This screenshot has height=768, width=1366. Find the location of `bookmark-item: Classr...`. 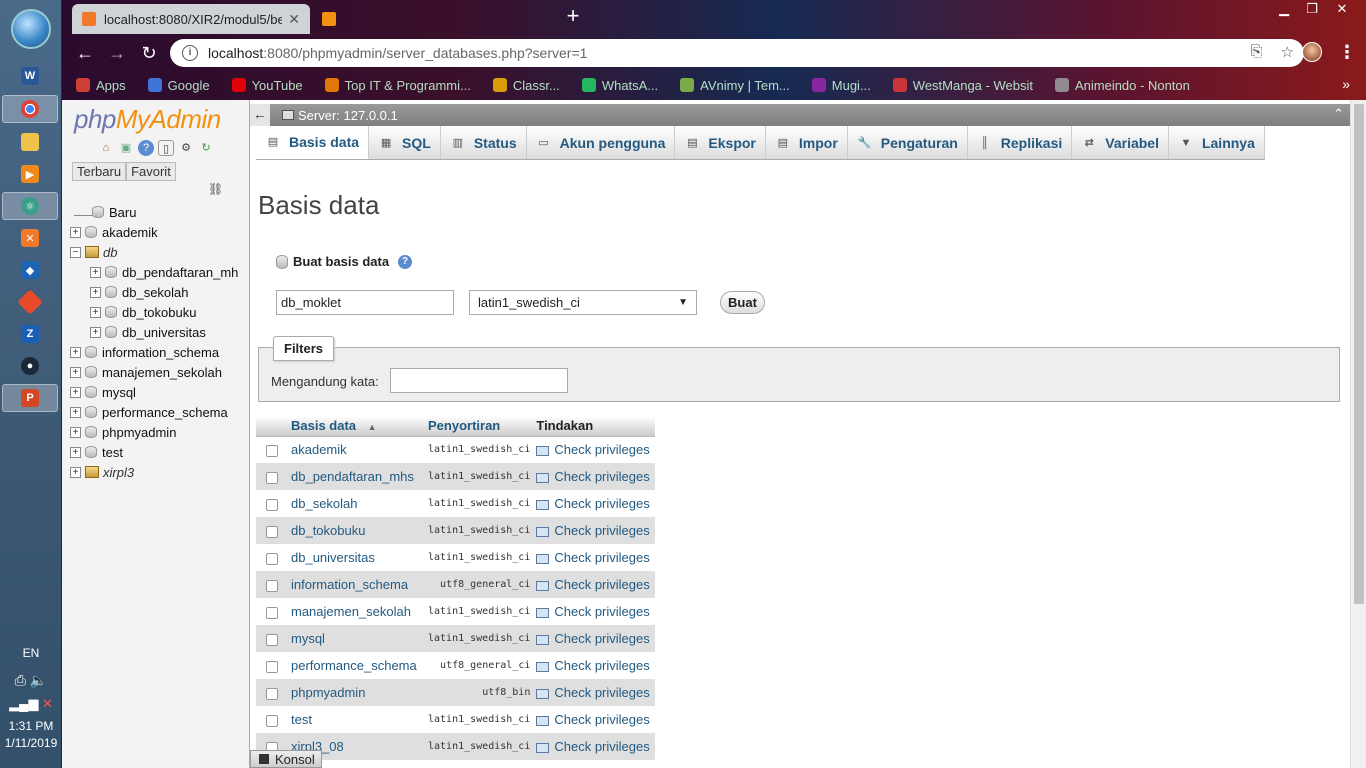

bookmark-item: Classr... is located at coordinates (526, 85).